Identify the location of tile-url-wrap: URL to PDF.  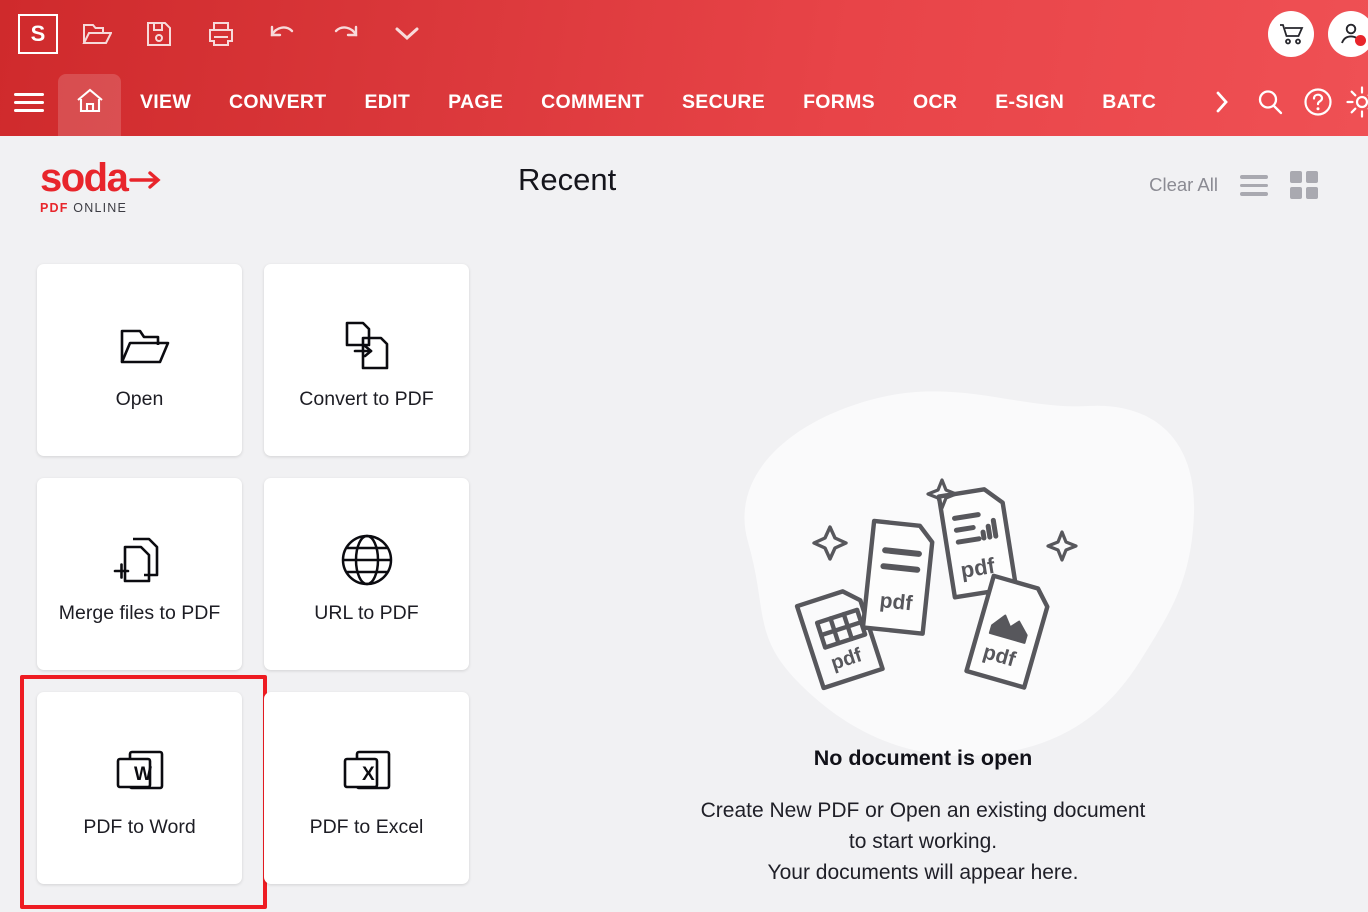
(366, 574).